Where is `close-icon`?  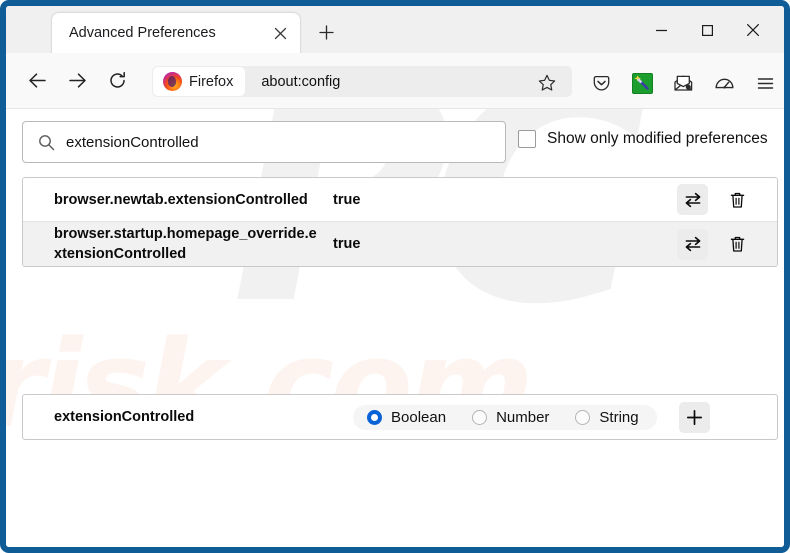 close-icon is located at coordinates (280, 33).